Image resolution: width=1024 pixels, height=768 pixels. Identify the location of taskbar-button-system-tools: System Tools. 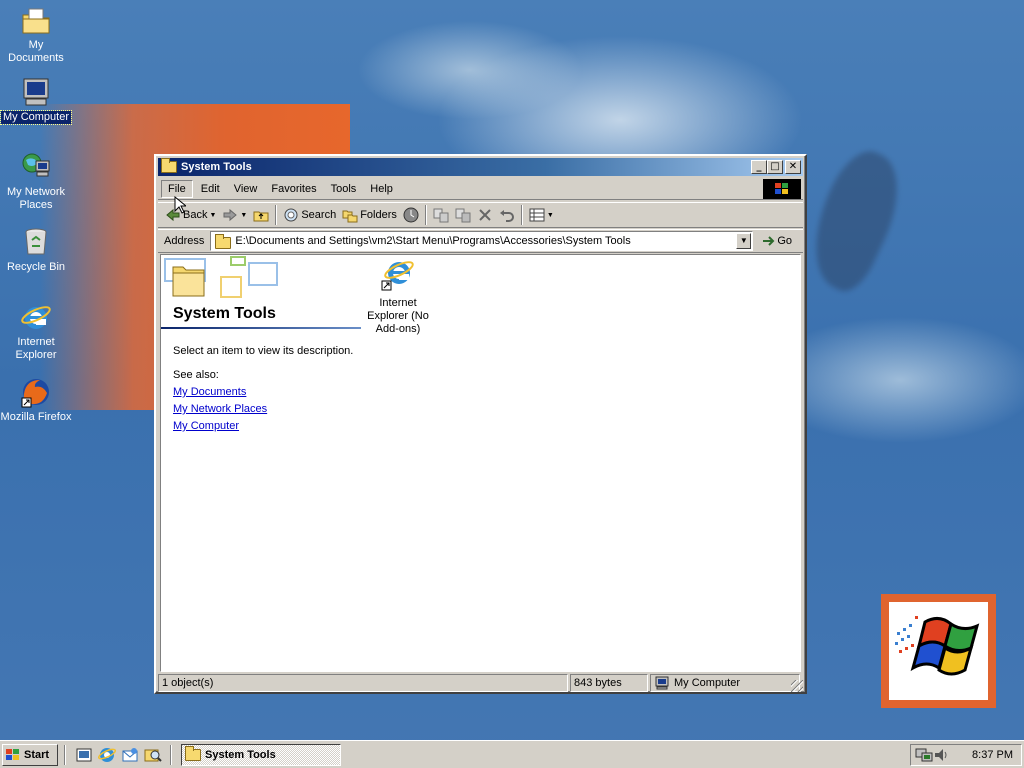
(261, 754).